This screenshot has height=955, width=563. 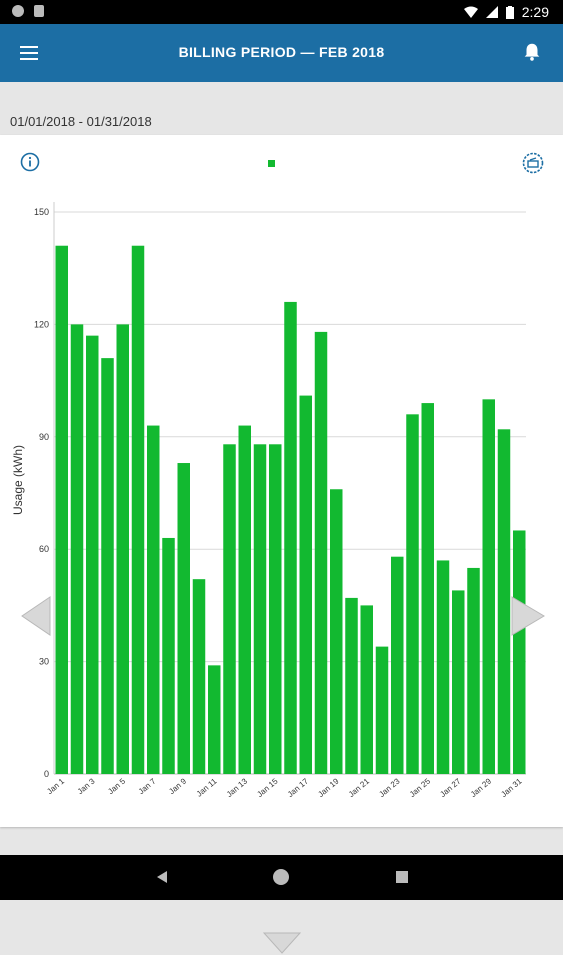 I want to click on home-icon, so click(x=281, y=877).